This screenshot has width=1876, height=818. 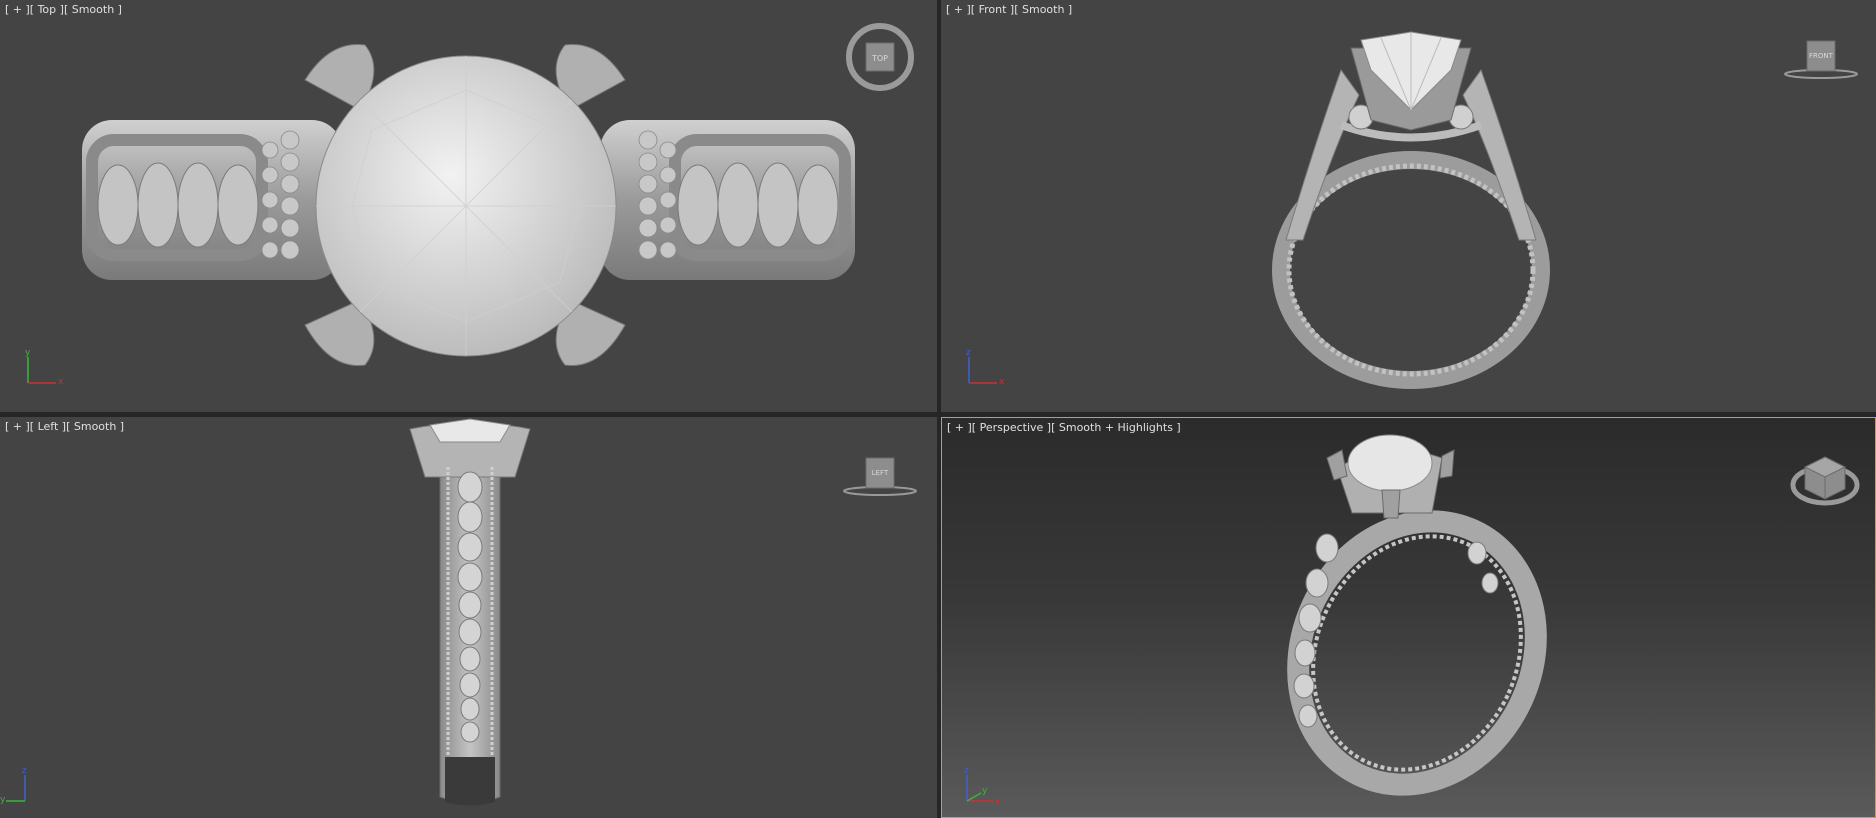 What do you see at coordinates (880, 473) in the screenshot?
I see `viewcube-label: LEFT` at bounding box center [880, 473].